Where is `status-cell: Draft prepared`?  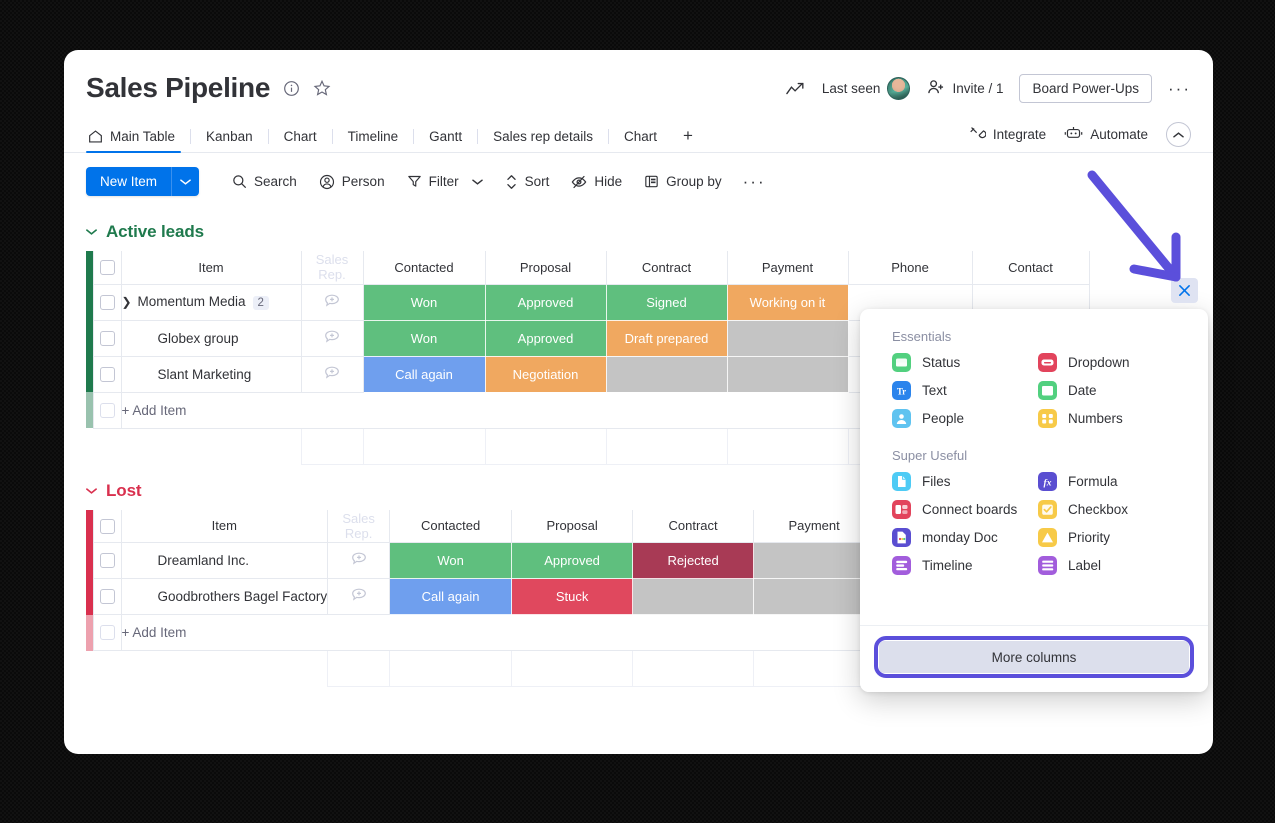 status-cell: Draft prepared is located at coordinates (666, 338).